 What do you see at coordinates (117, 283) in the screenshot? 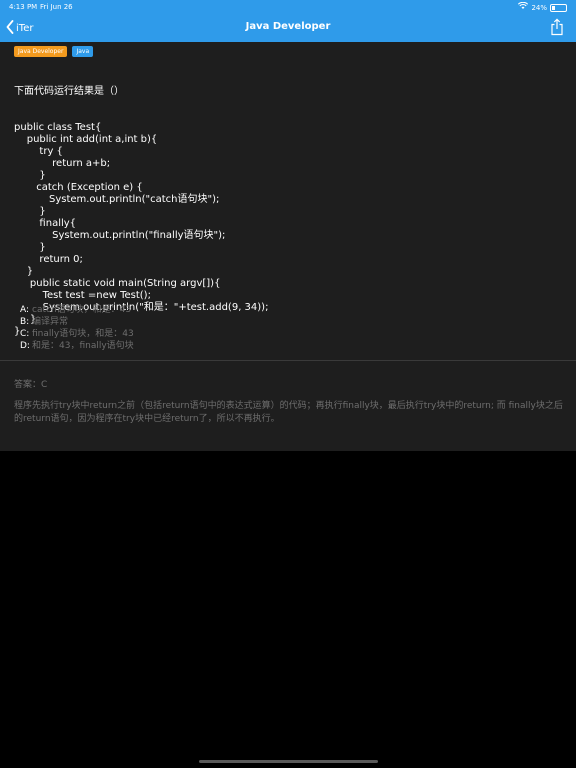
I see `code-line: public static void main(String argv[]){` at bounding box center [117, 283].